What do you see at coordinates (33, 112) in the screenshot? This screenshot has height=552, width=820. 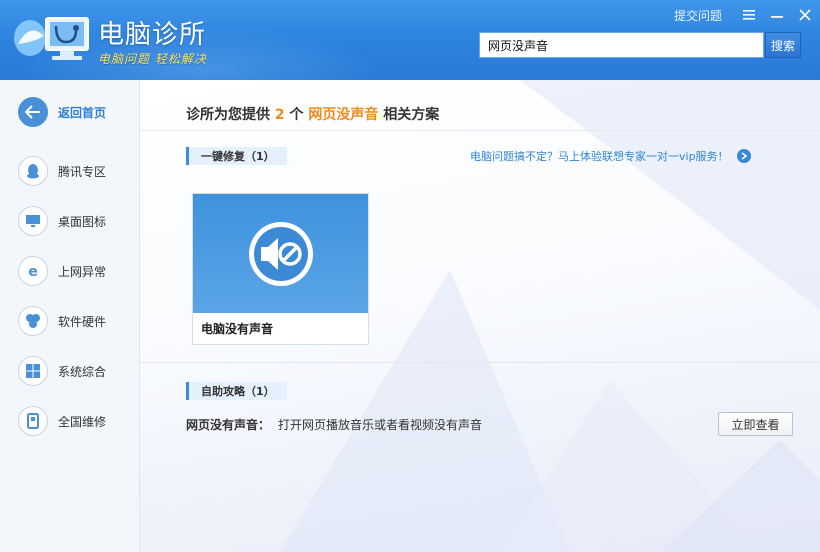 I see `back-arrow-icon` at bounding box center [33, 112].